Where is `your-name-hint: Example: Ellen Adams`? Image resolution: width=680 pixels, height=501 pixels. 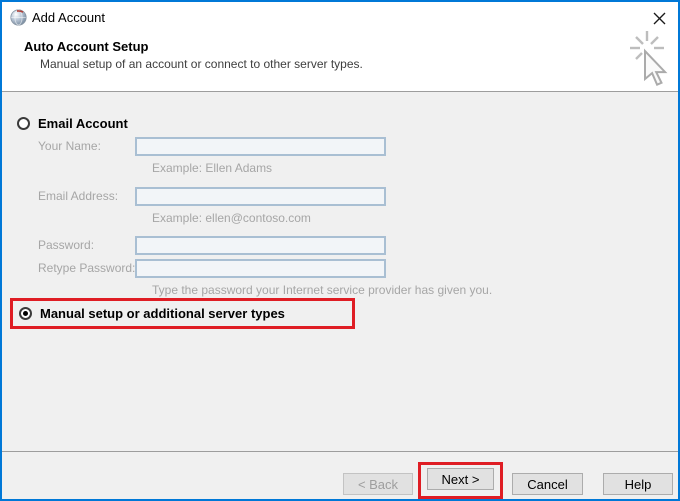
your-name-hint: Example: Ellen Adams is located at coordinates (212, 168).